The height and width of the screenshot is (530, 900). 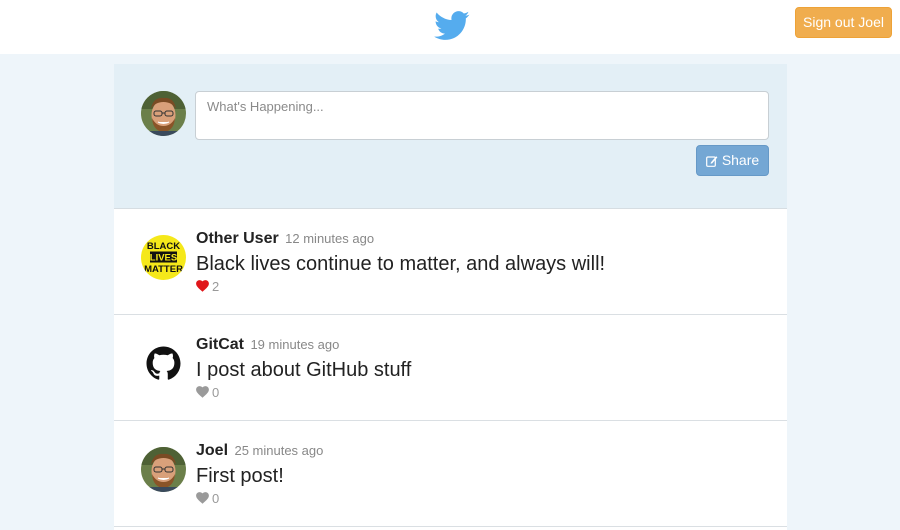 I want to click on twitter-bird-icon, so click(x=452, y=26).